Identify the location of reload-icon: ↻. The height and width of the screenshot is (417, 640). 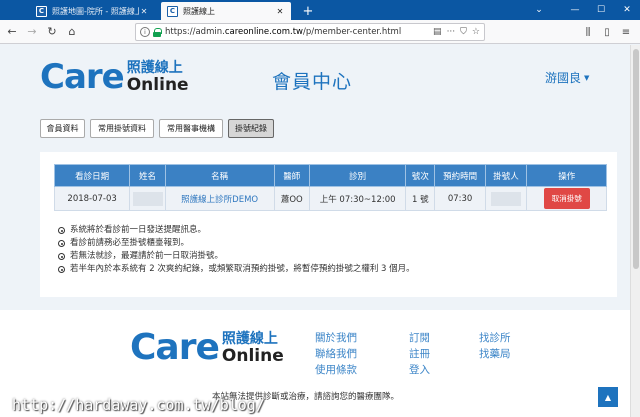
(52, 32).